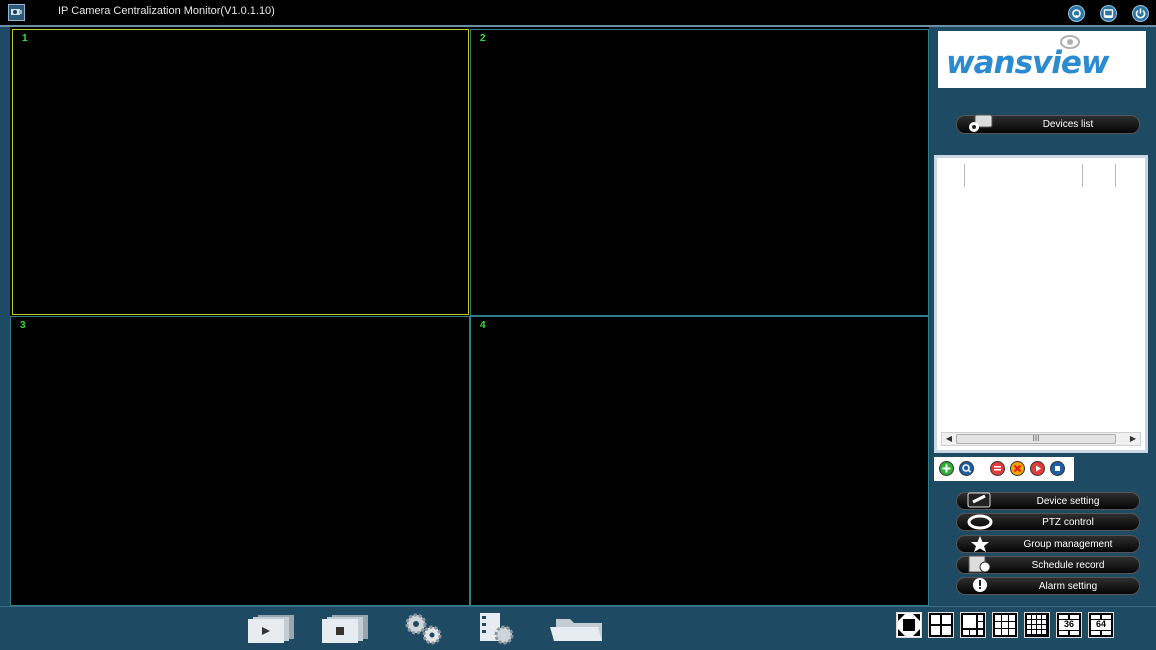  I want to click on search-device-icon, so click(966, 468).